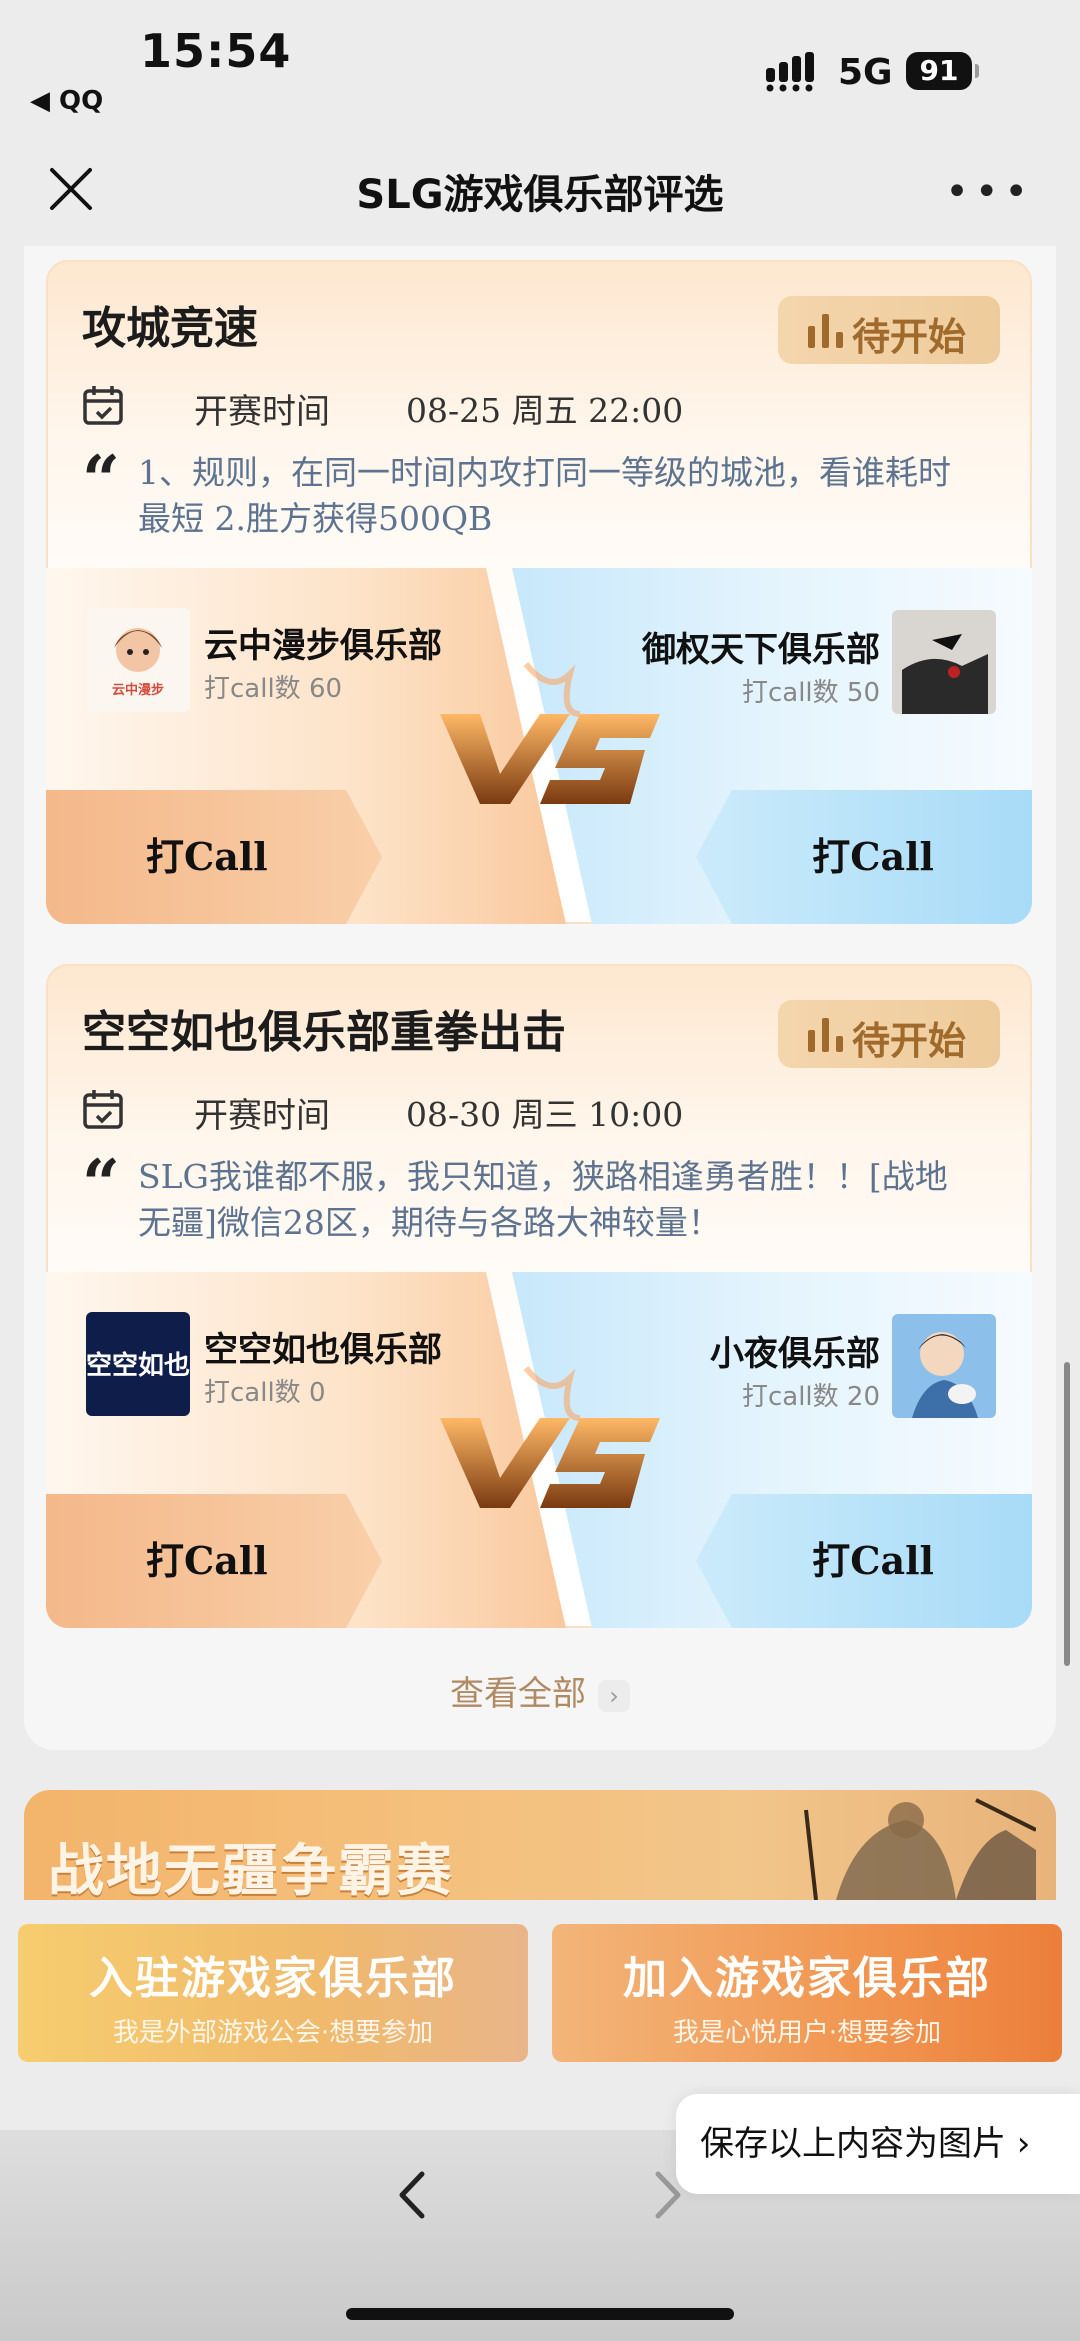 The image size is (1080, 2341). I want to click on club-logo-left: 空空如也, so click(138, 1364).